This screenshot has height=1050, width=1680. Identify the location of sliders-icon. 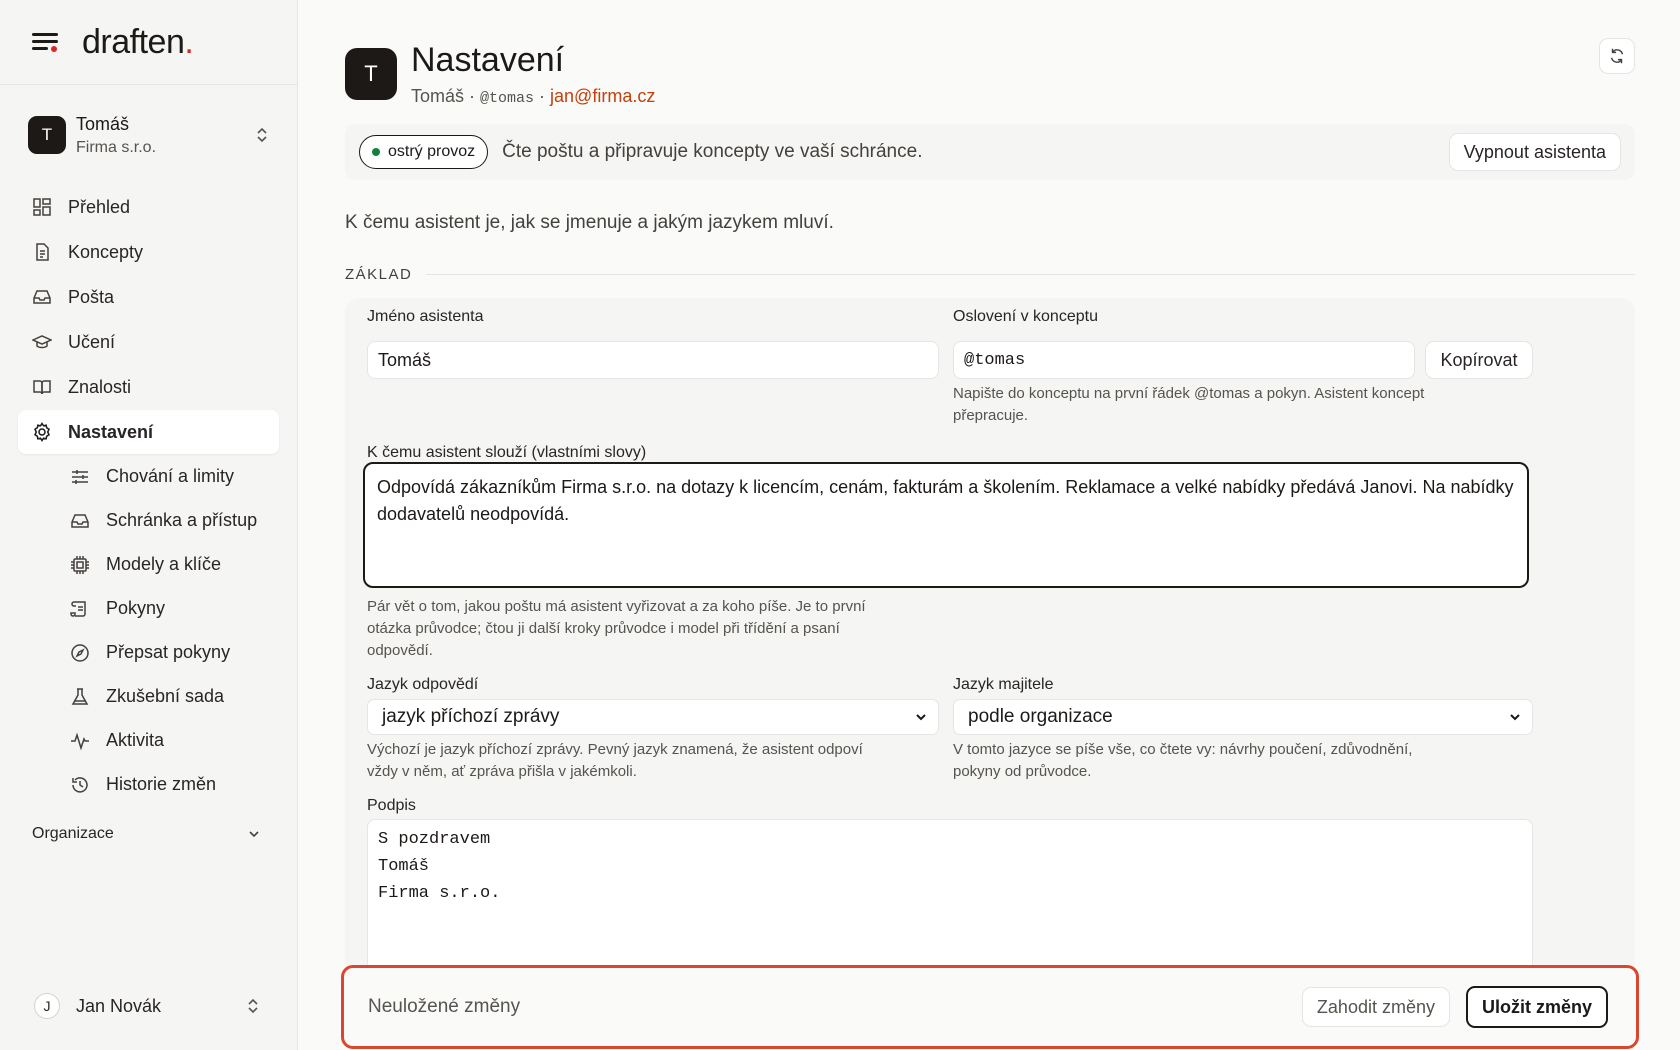
(80, 476).